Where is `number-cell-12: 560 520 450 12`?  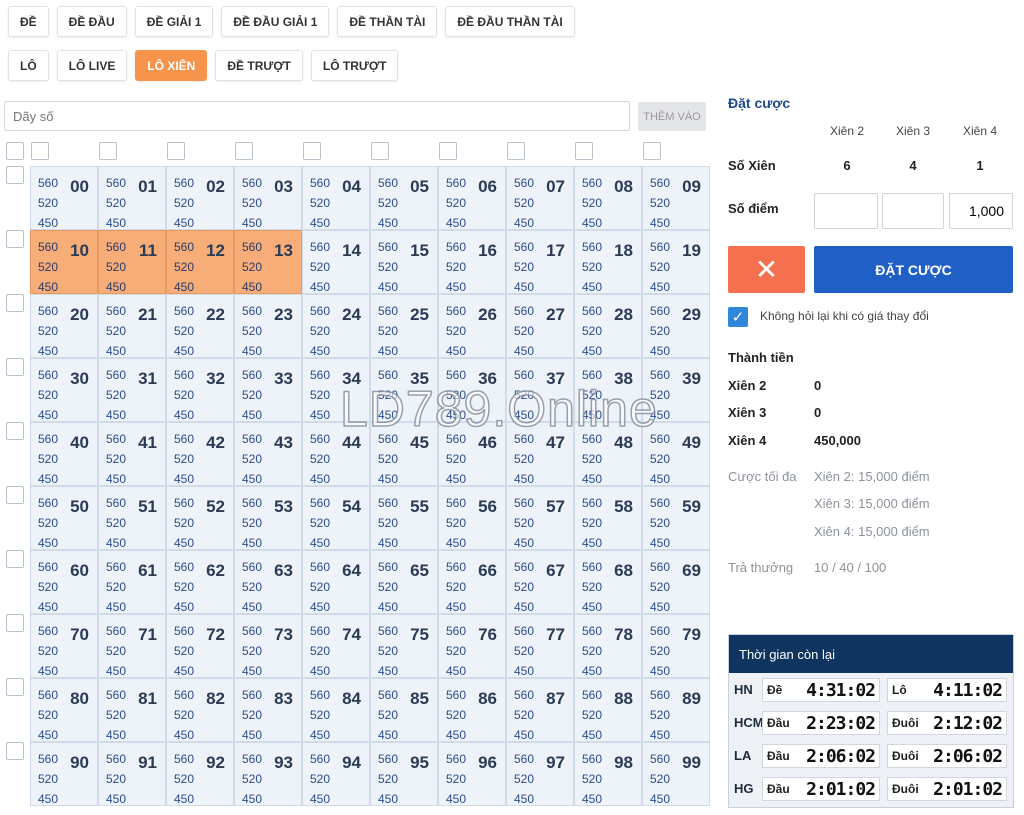 number-cell-12: 560 520 450 12 is located at coordinates (200, 262).